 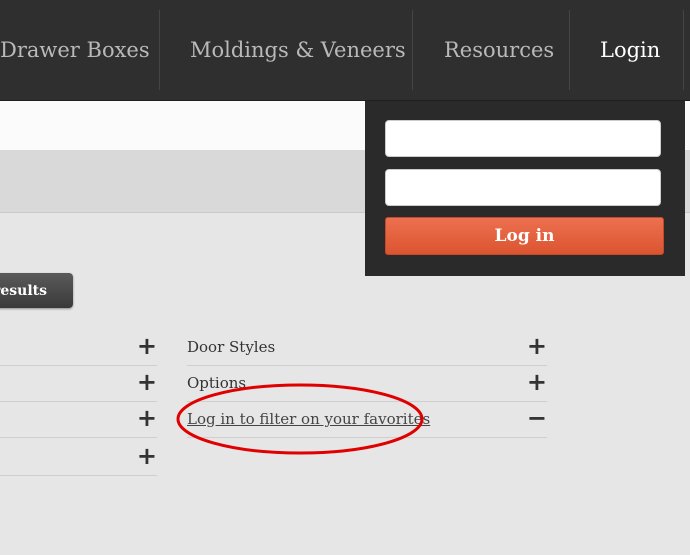 I want to click on password-input, so click(x=523, y=187).